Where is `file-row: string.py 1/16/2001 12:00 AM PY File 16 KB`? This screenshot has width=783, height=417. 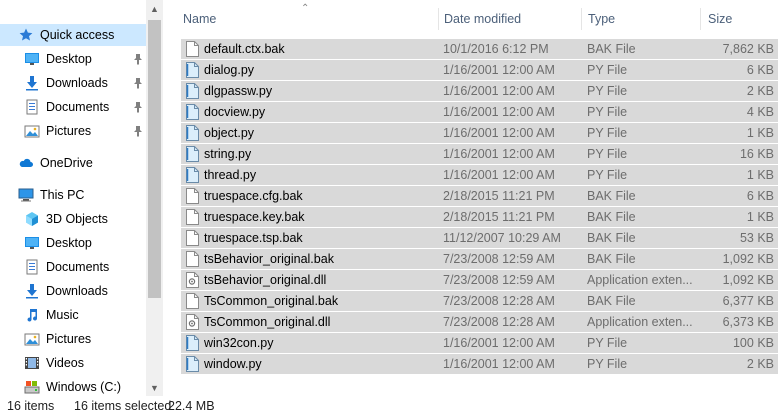 file-row: string.py 1/16/2001 12:00 AM PY File 16 KB is located at coordinates (479, 153).